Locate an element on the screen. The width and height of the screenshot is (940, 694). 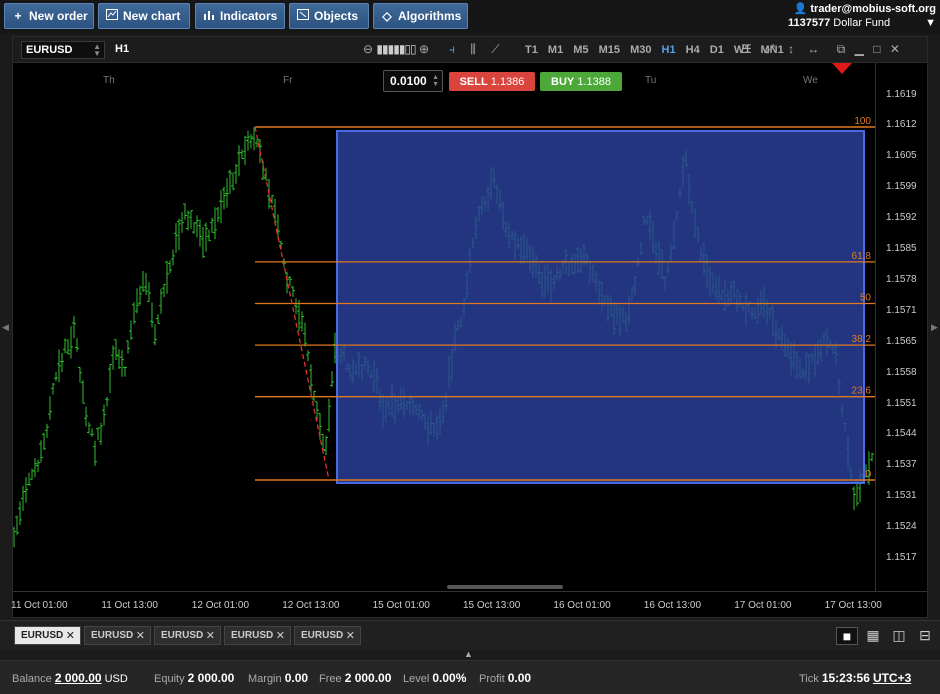
timezone-select: UTC+3 is located at coordinates (892, 678).